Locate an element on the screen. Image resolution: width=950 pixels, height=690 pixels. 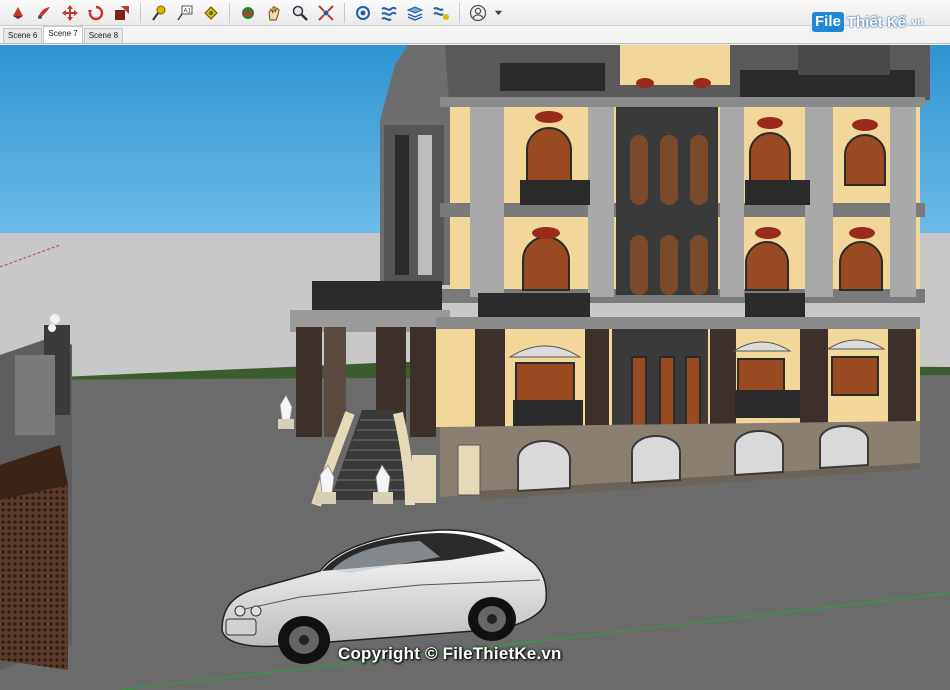
layers-icon is located at coordinates (415, 13).